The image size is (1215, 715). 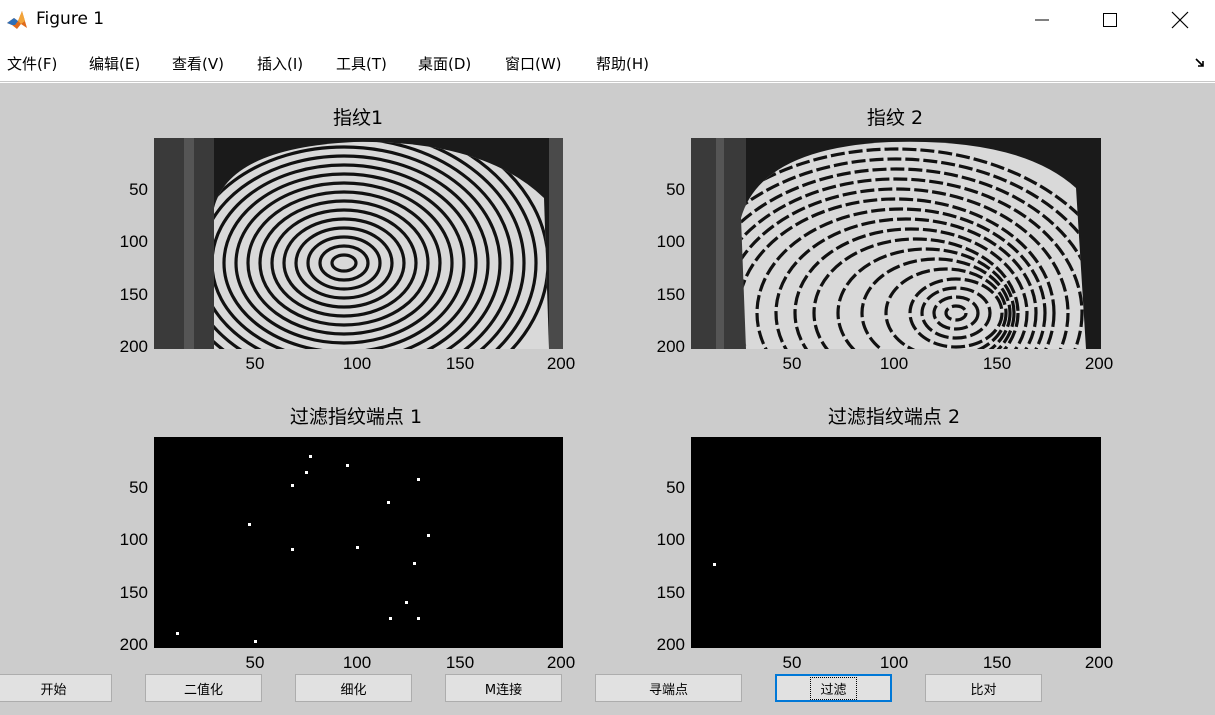 I want to click on minimize-icon, so click(x=1042, y=20).